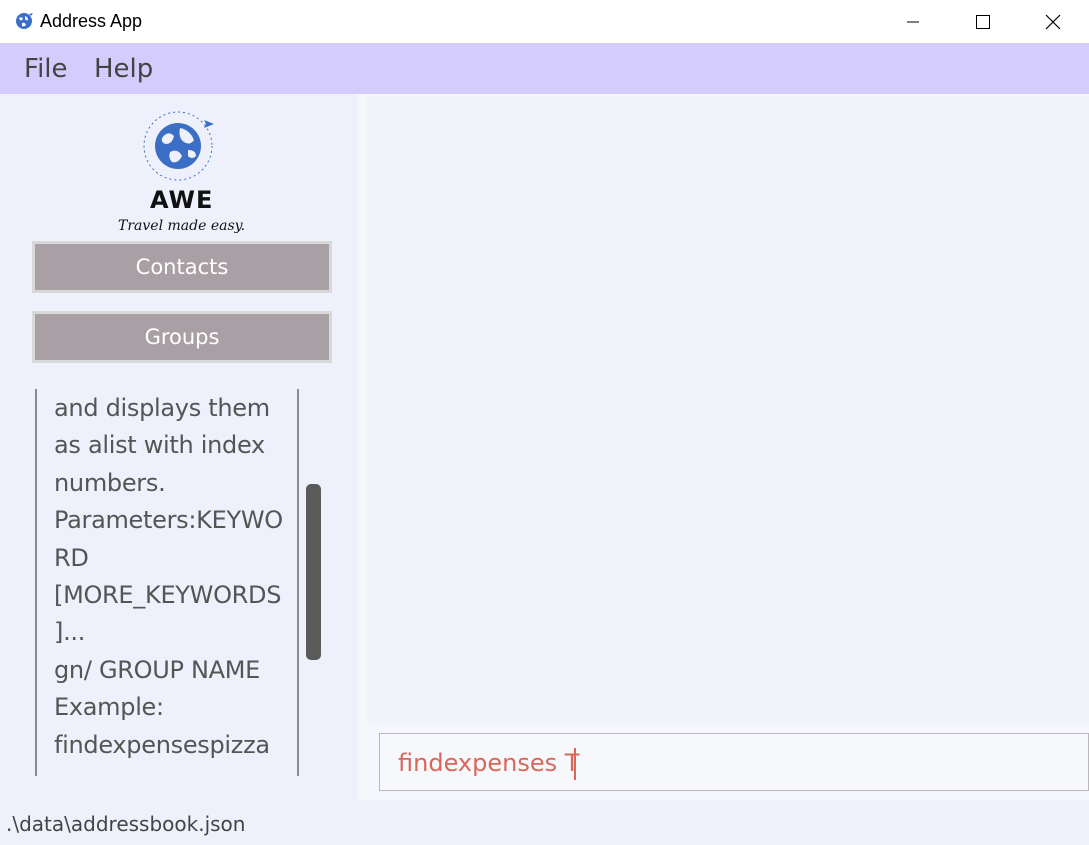 This screenshot has width=1089, height=845. I want to click on result-line: [MORE_KEYWORDS, so click(168, 595).